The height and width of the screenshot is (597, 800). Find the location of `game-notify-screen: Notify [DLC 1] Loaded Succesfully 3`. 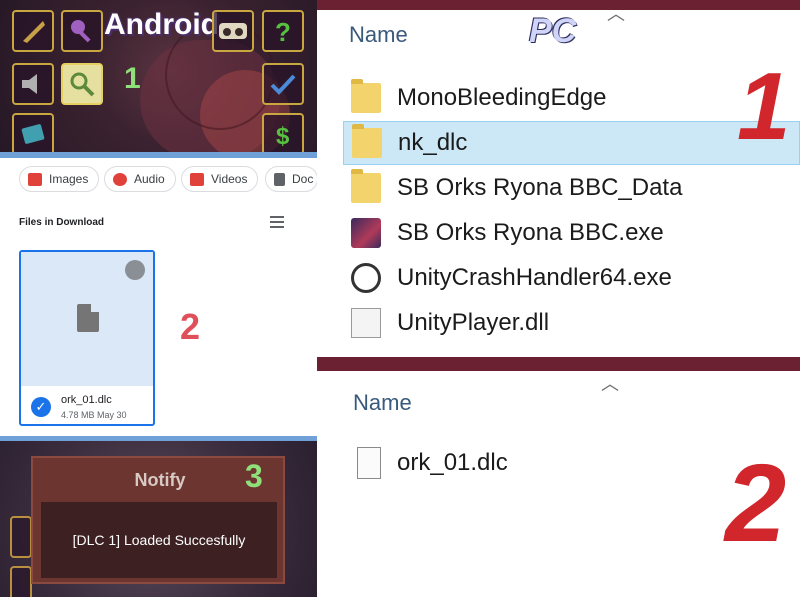

game-notify-screen: Notify [DLC 1] Loaded Succesfully 3 is located at coordinates (158, 516).